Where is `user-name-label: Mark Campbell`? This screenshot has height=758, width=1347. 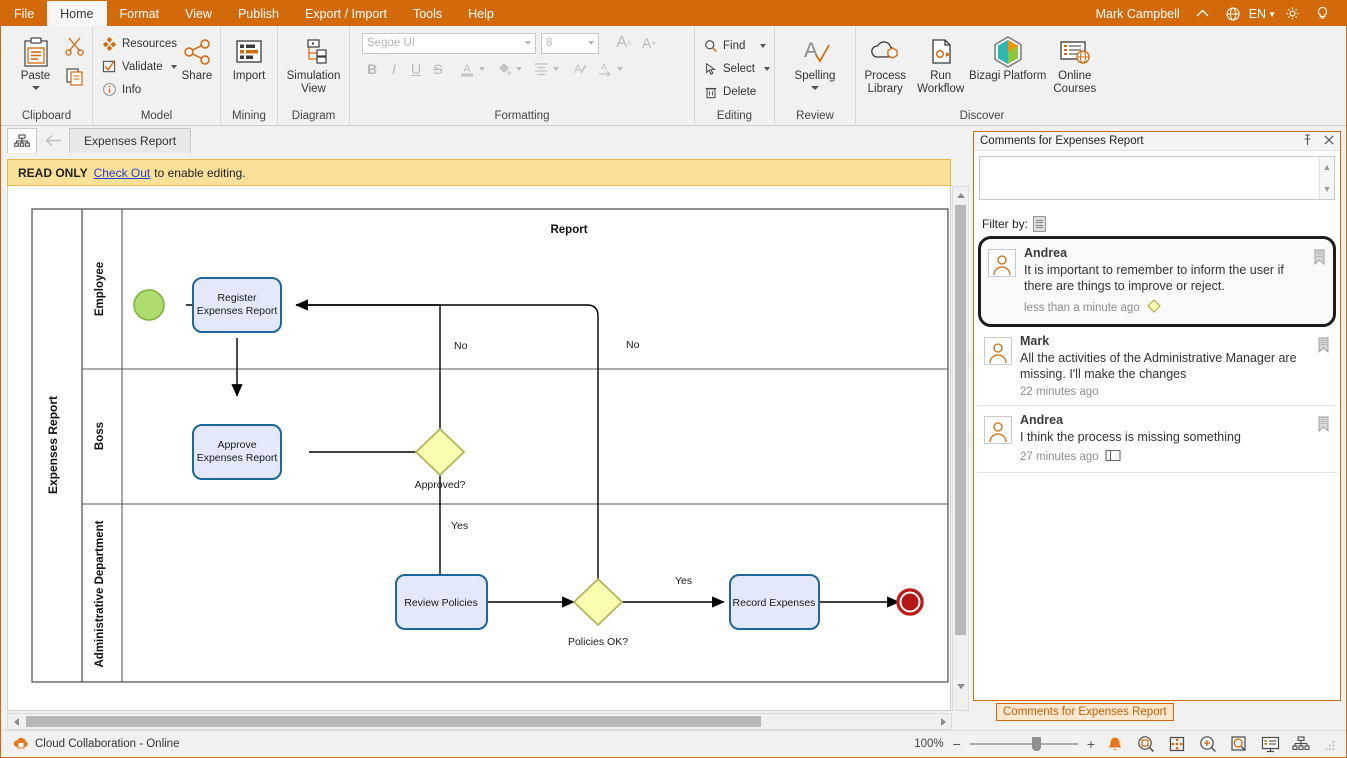 user-name-label: Mark Campbell is located at coordinates (1138, 14).